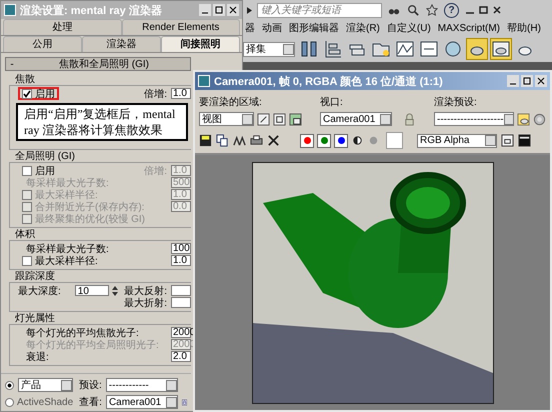 This screenshot has height=412, width=552. What do you see at coordinates (263, 119) in the screenshot?
I see `edit-region-icon` at bounding box center [263, 119].